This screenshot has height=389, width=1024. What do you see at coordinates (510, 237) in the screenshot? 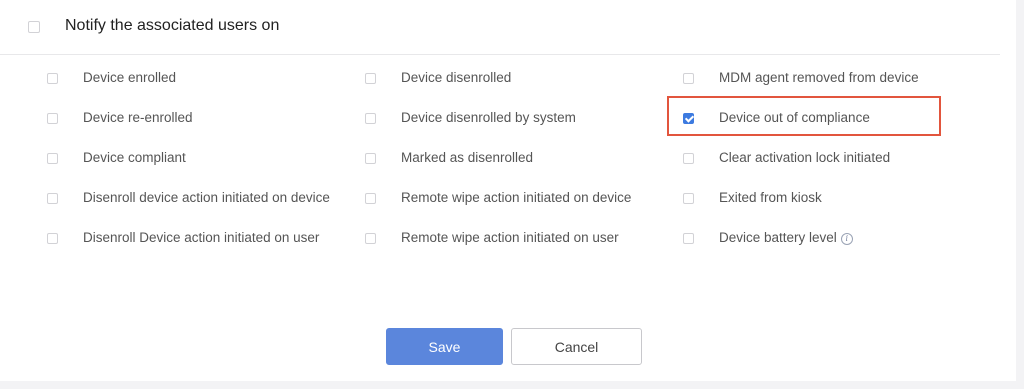
I see `label-remote-wipe-on-user: Remote wipe action initiated on user` at bounding box center [510, 237].